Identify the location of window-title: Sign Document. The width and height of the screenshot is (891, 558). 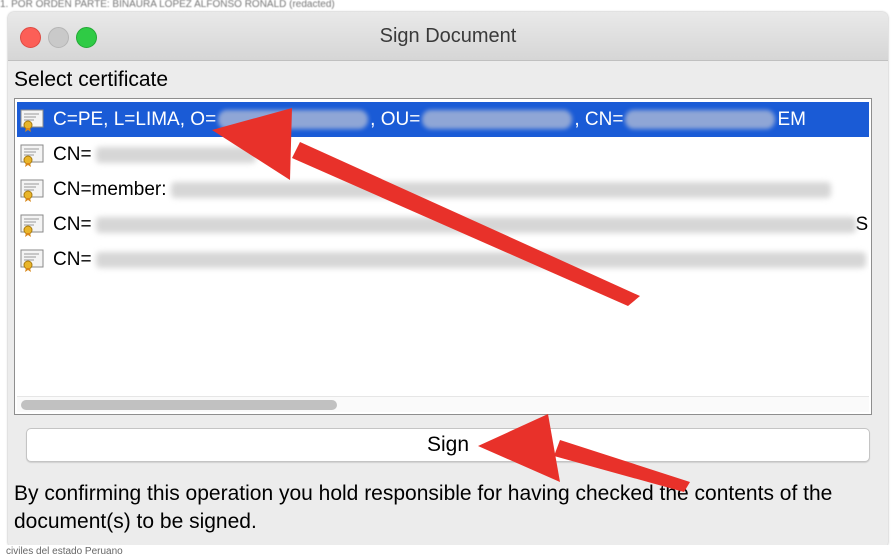
(448, 36).